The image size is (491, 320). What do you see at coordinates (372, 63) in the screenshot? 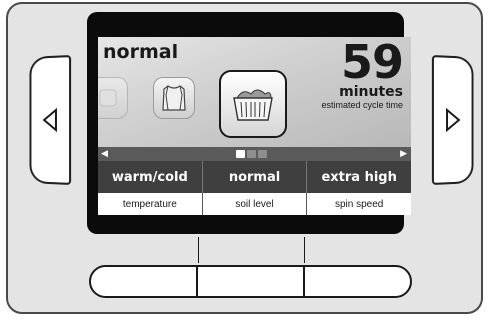
I see `time-remaining-value: 59` at bounding box center [372, 63].